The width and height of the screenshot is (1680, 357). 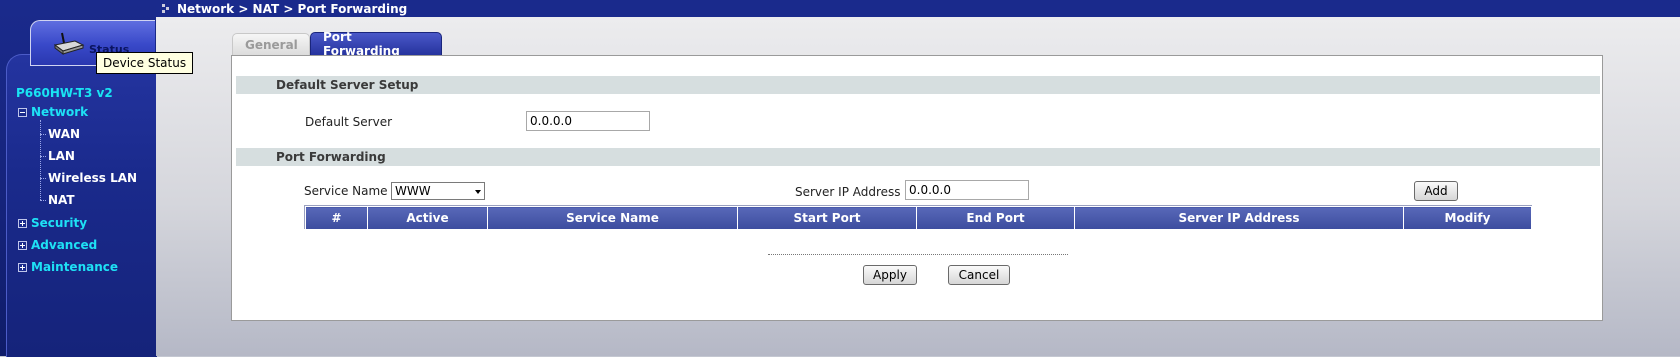 What do you see at coordinates (64, 134) in the screenshot?
I see `nav-wan: WAN` at bounding box center [64, 134].